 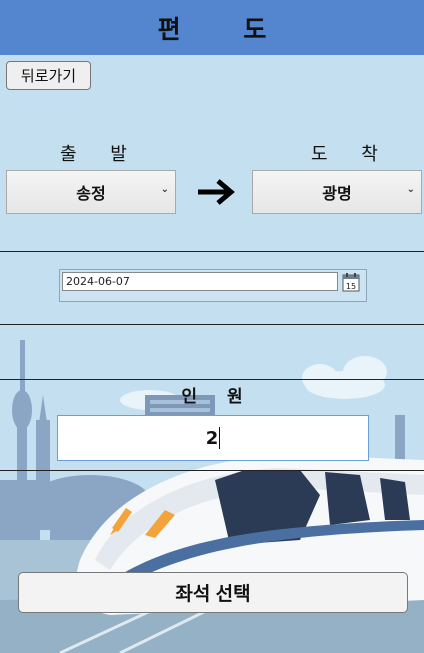 I want to click on text-caret, so click(x=220, y=438).